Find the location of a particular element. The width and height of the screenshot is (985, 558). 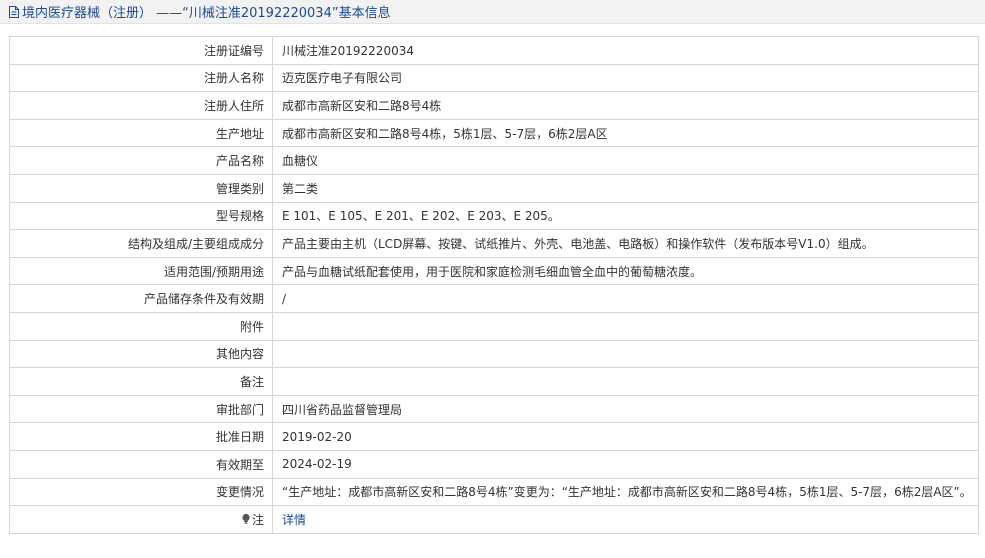

table-row: 有效期至 2024-02-19 is located at coordinates (494, 464).